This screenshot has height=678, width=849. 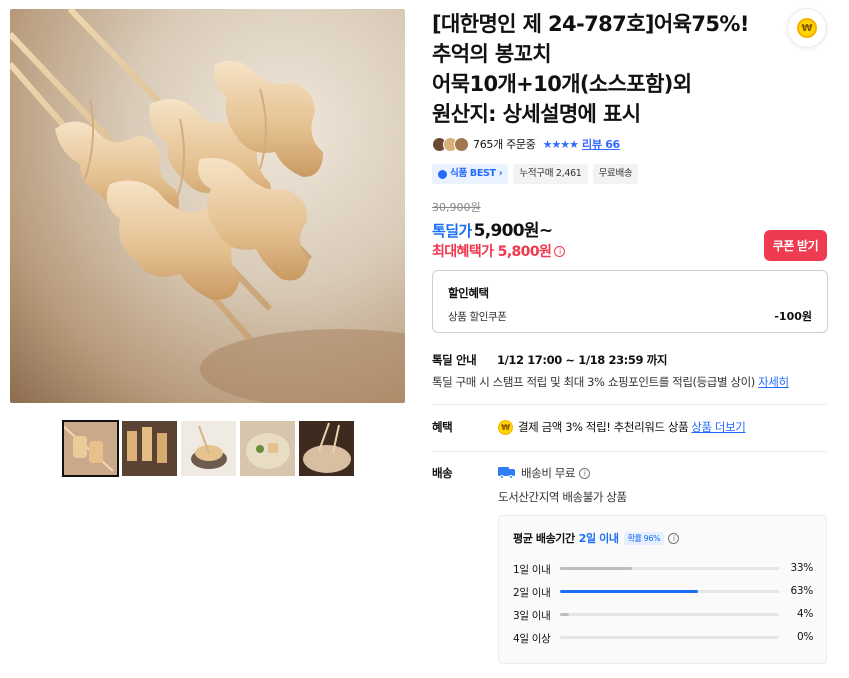 What do you see at coordinates (550, 174) in the screenshot?
I see `cumulative-purchase-badge: 누적구매 2,461` at bounding box center [550, 174].